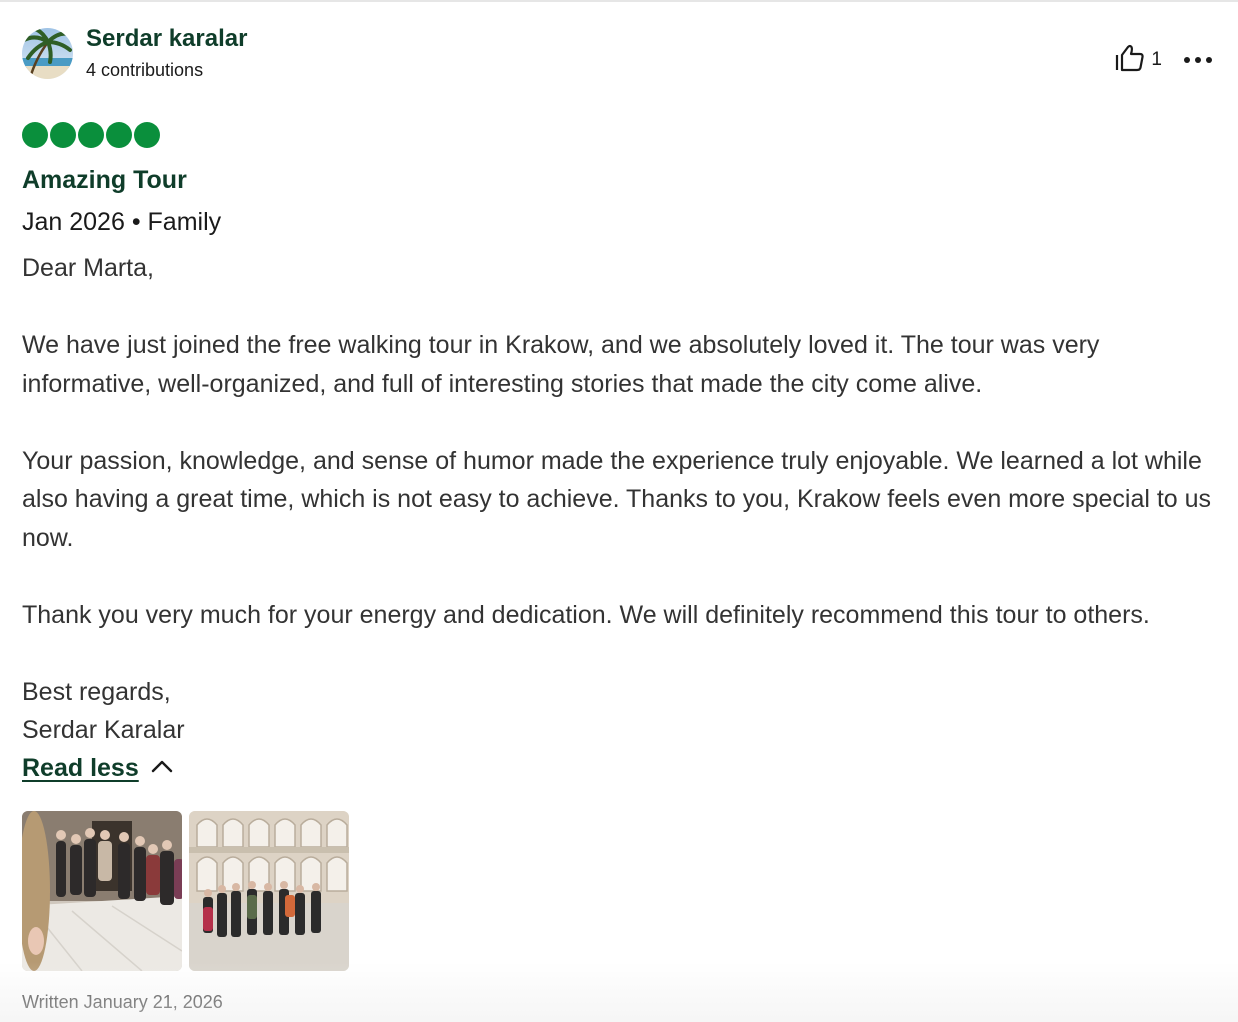 This screenshot has height=1022, width=1238. I want to click on avatar, so click(47, 53).